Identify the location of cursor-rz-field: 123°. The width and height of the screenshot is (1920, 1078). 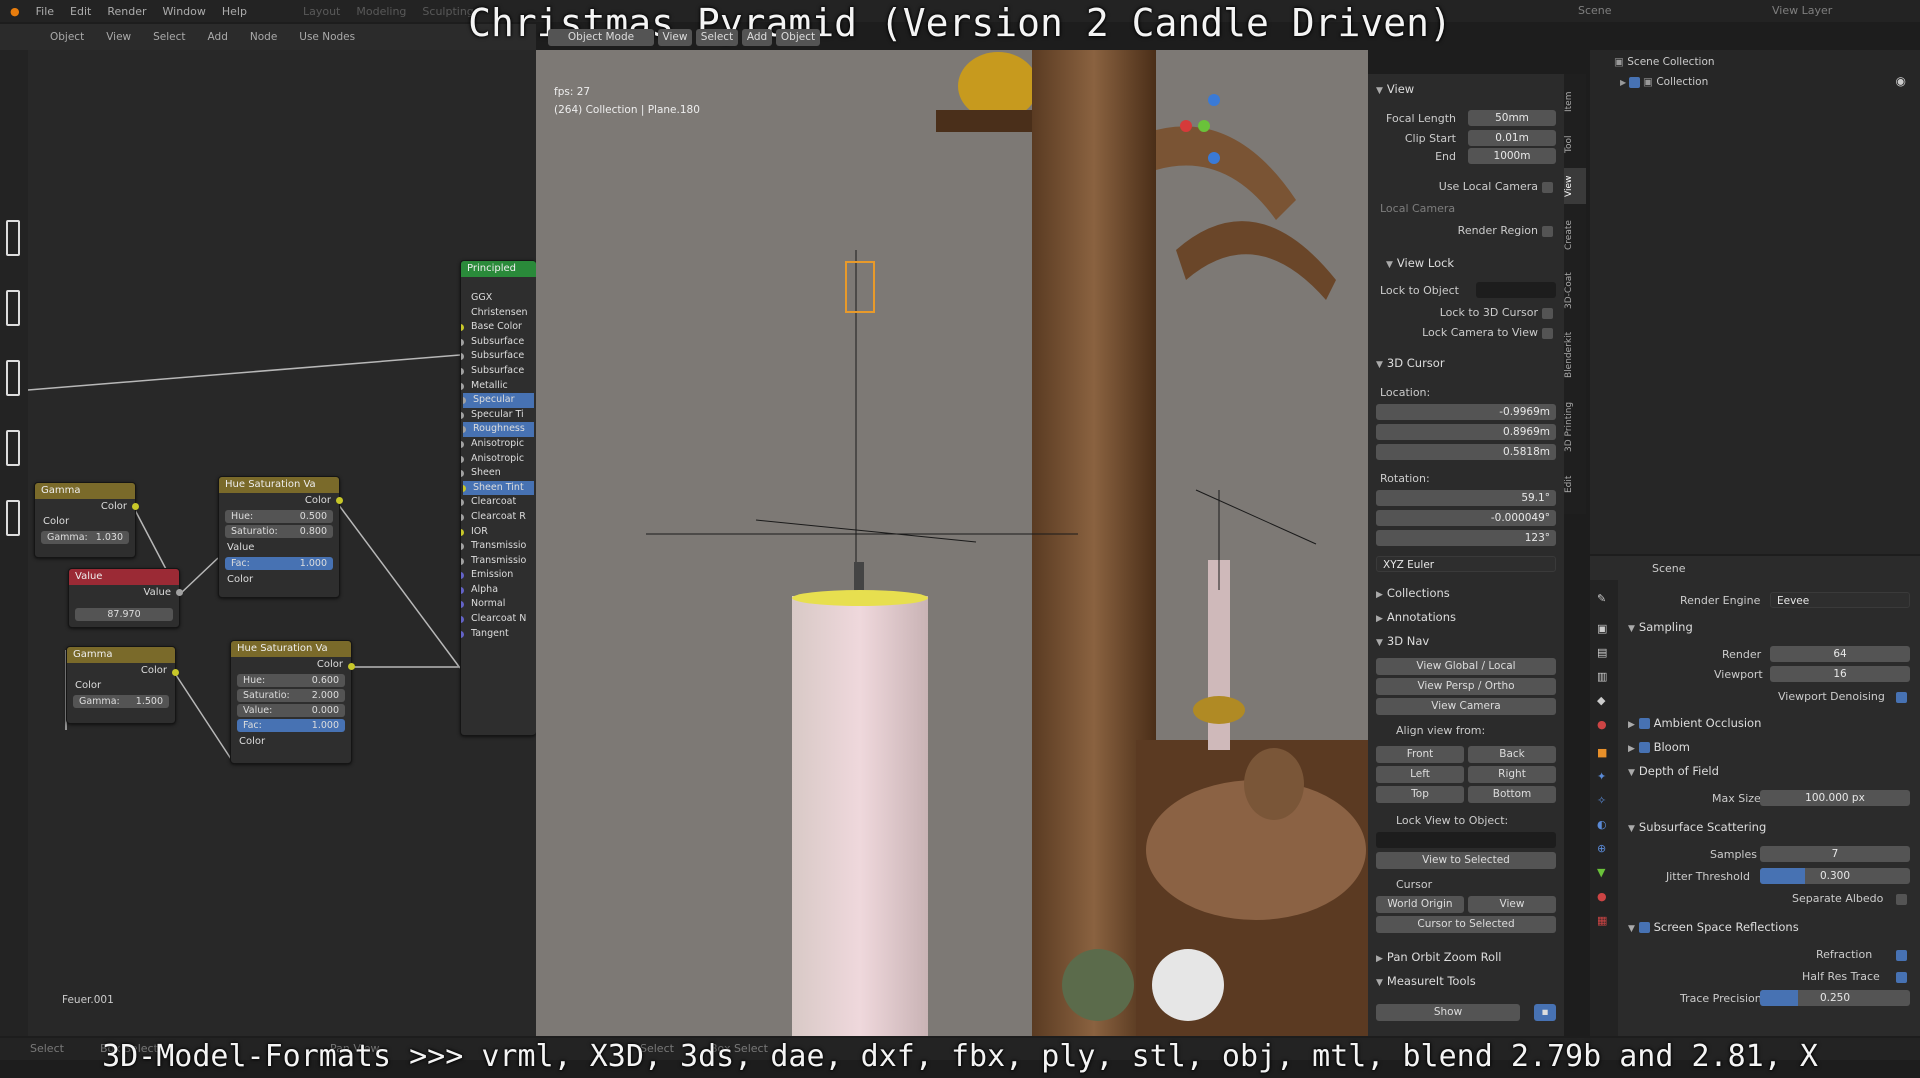
(1466, 538).